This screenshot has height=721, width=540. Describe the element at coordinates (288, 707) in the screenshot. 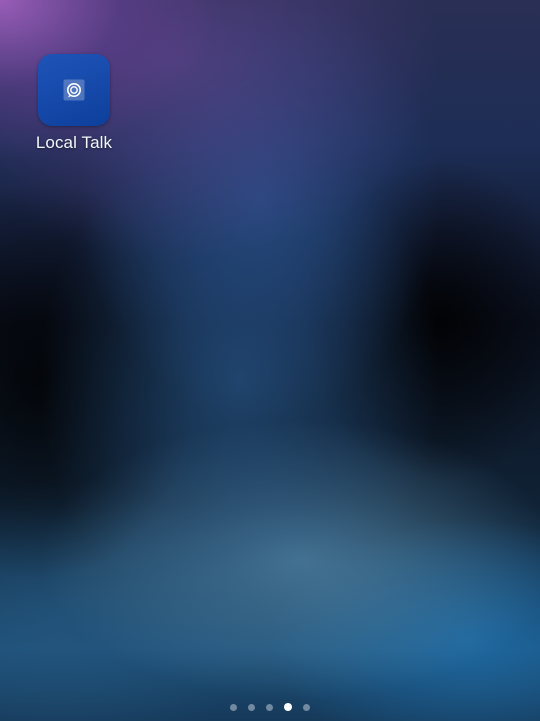

I see `page-dot-4-active` at that location.